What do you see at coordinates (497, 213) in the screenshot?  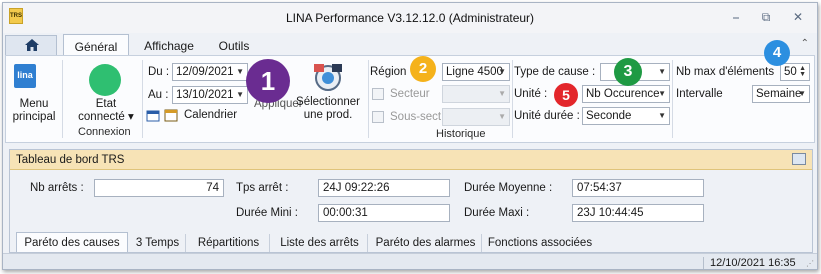 I see `duree-maxi-label: Durée Maxi :` at bounding box center [497, 213].